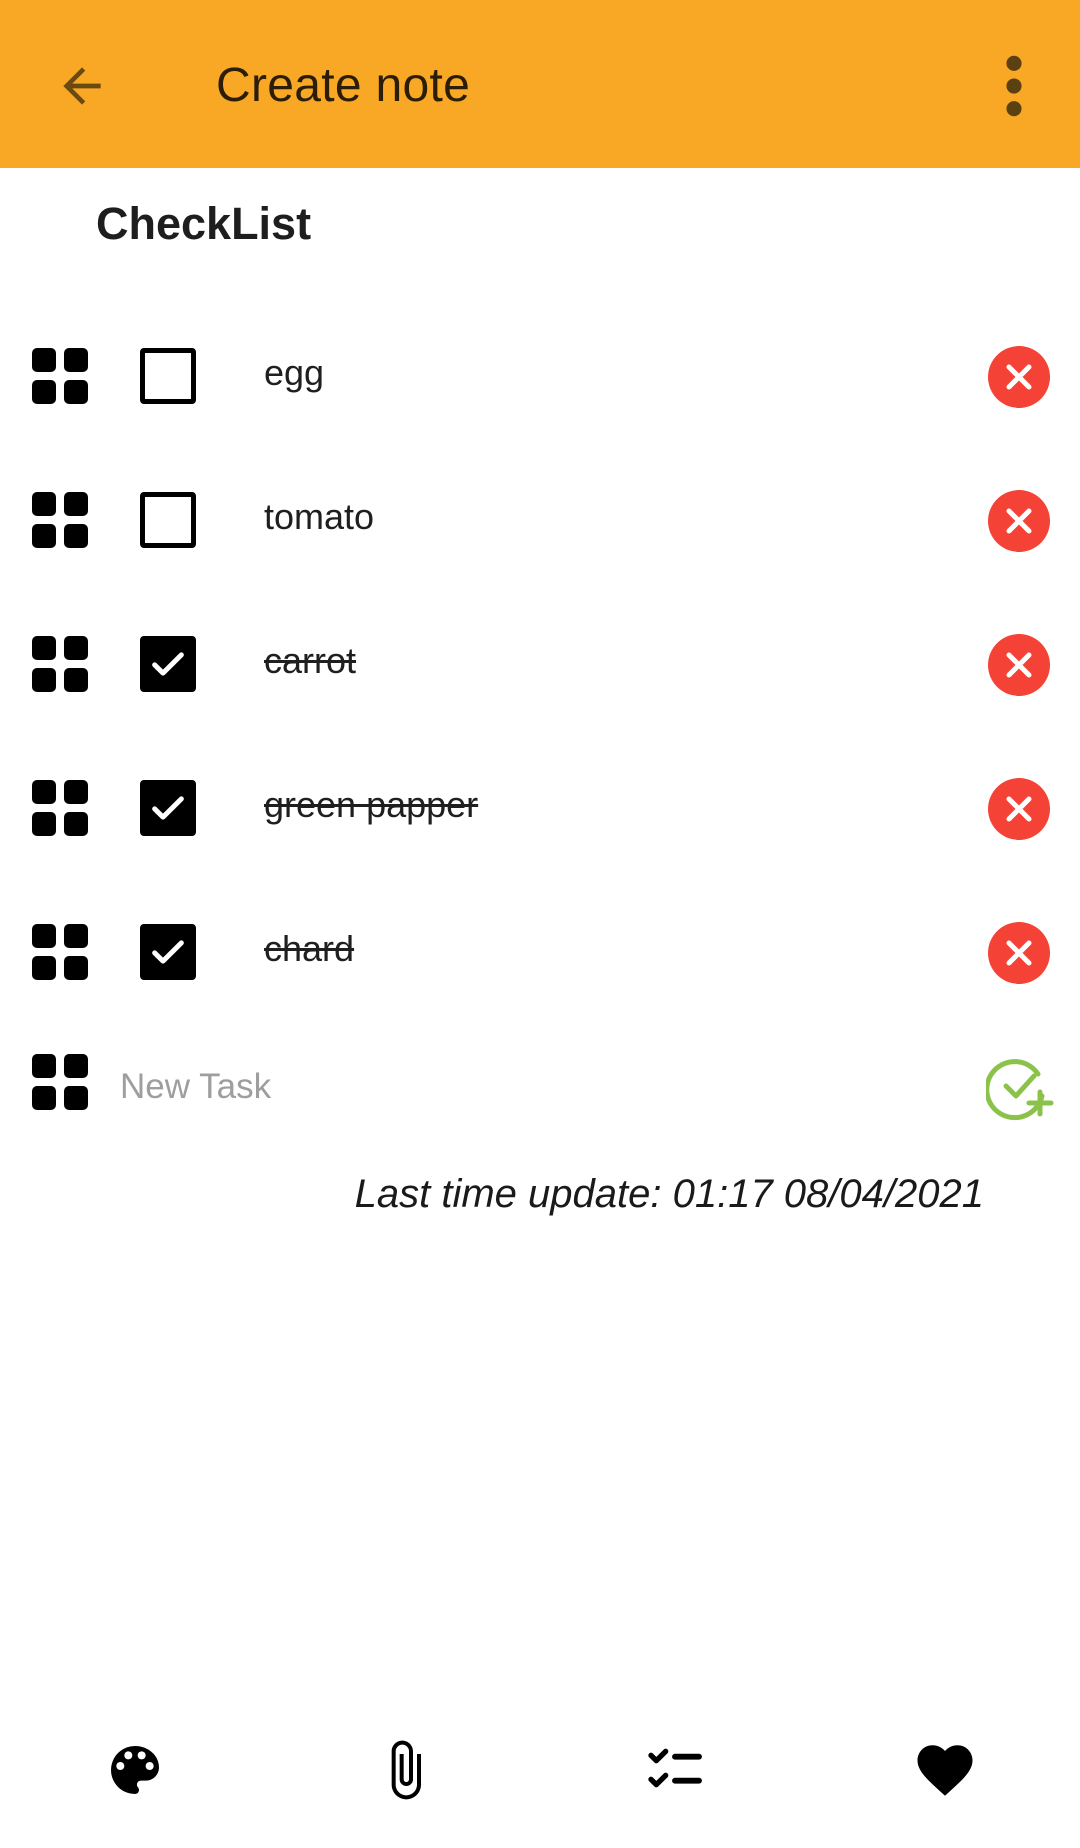  What do you see at coordinates (1019, 1090) in the screenshot?
I see `check-circle-add-icon` at bounding box center [1019, 1090].